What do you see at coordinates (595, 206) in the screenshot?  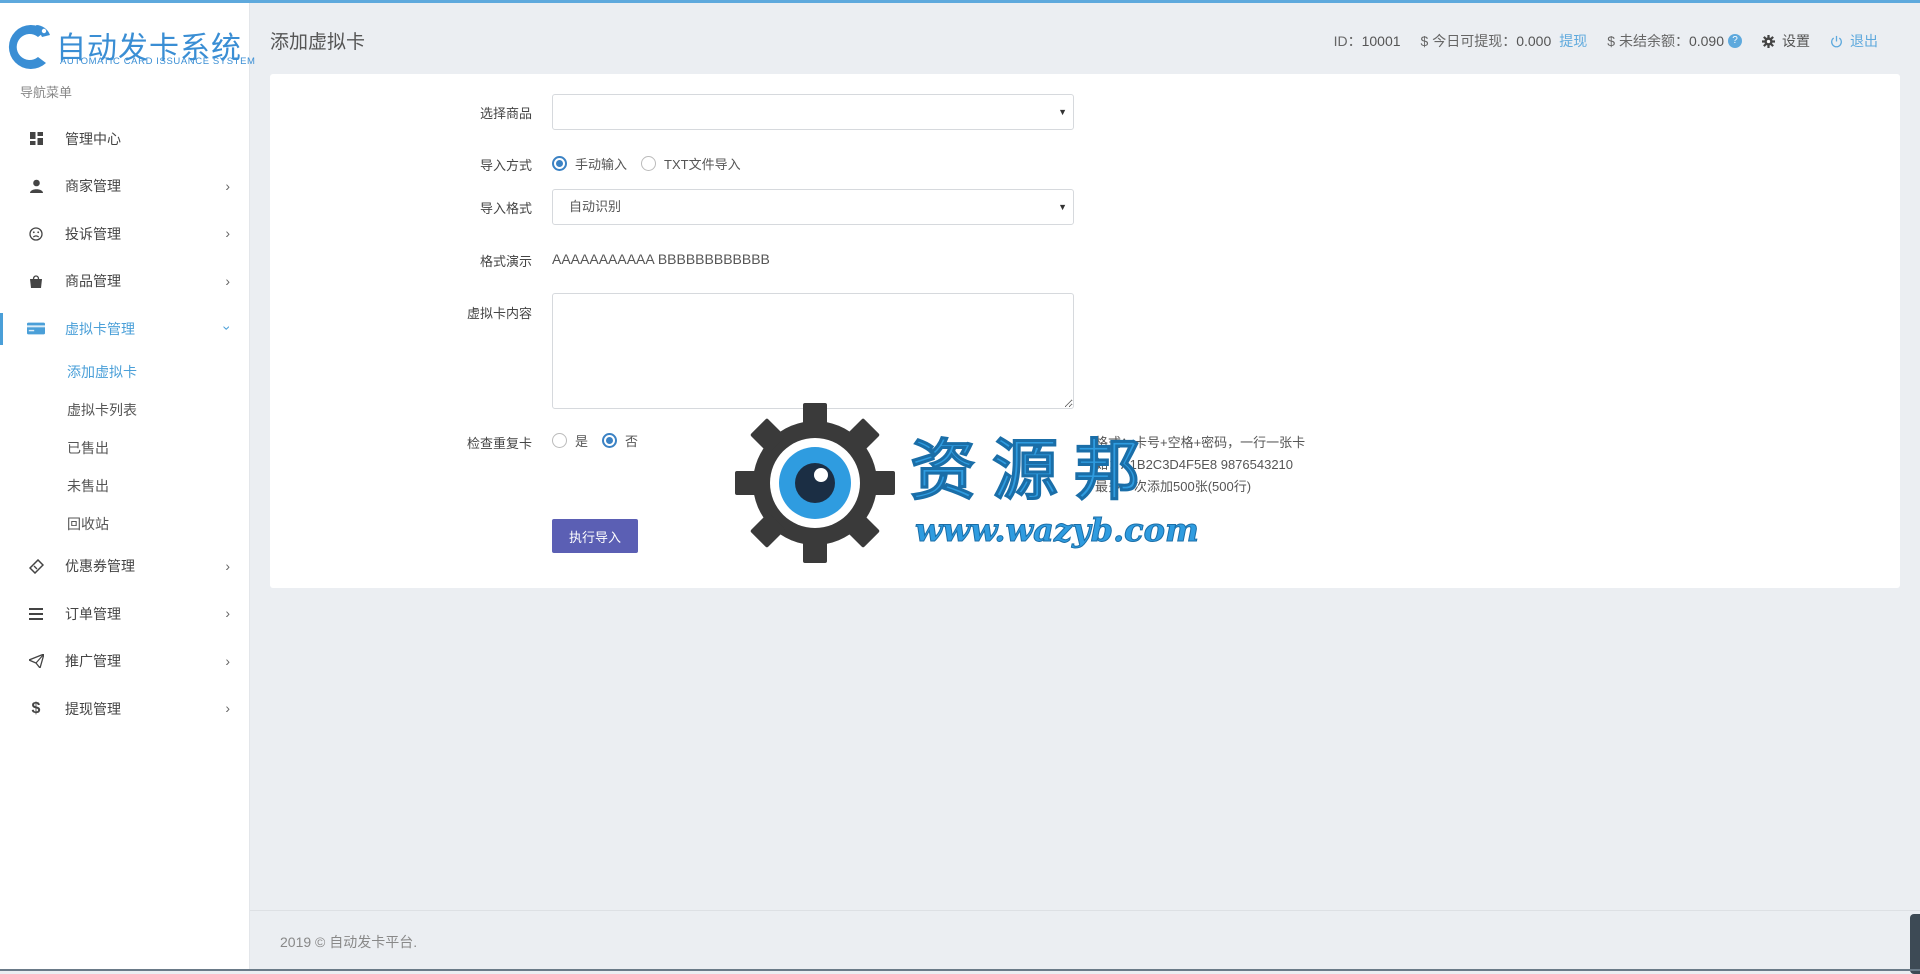 I see `import-format-value: 自动识别` at bounding box center [595, 206].